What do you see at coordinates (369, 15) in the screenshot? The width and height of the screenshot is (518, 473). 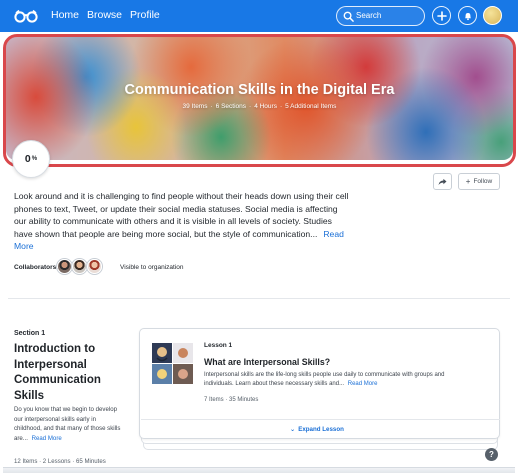 I see `search-placeholder: Search` at bounding box center [369, 15].